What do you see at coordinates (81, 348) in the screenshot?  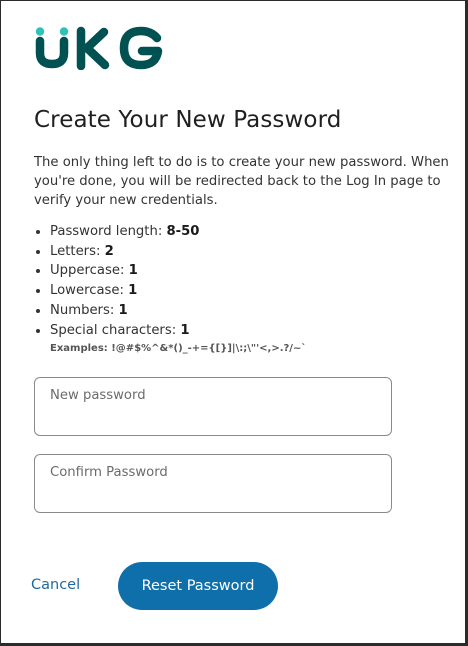 I see `examples-label: Examples:` at bounding box center [81, 348].